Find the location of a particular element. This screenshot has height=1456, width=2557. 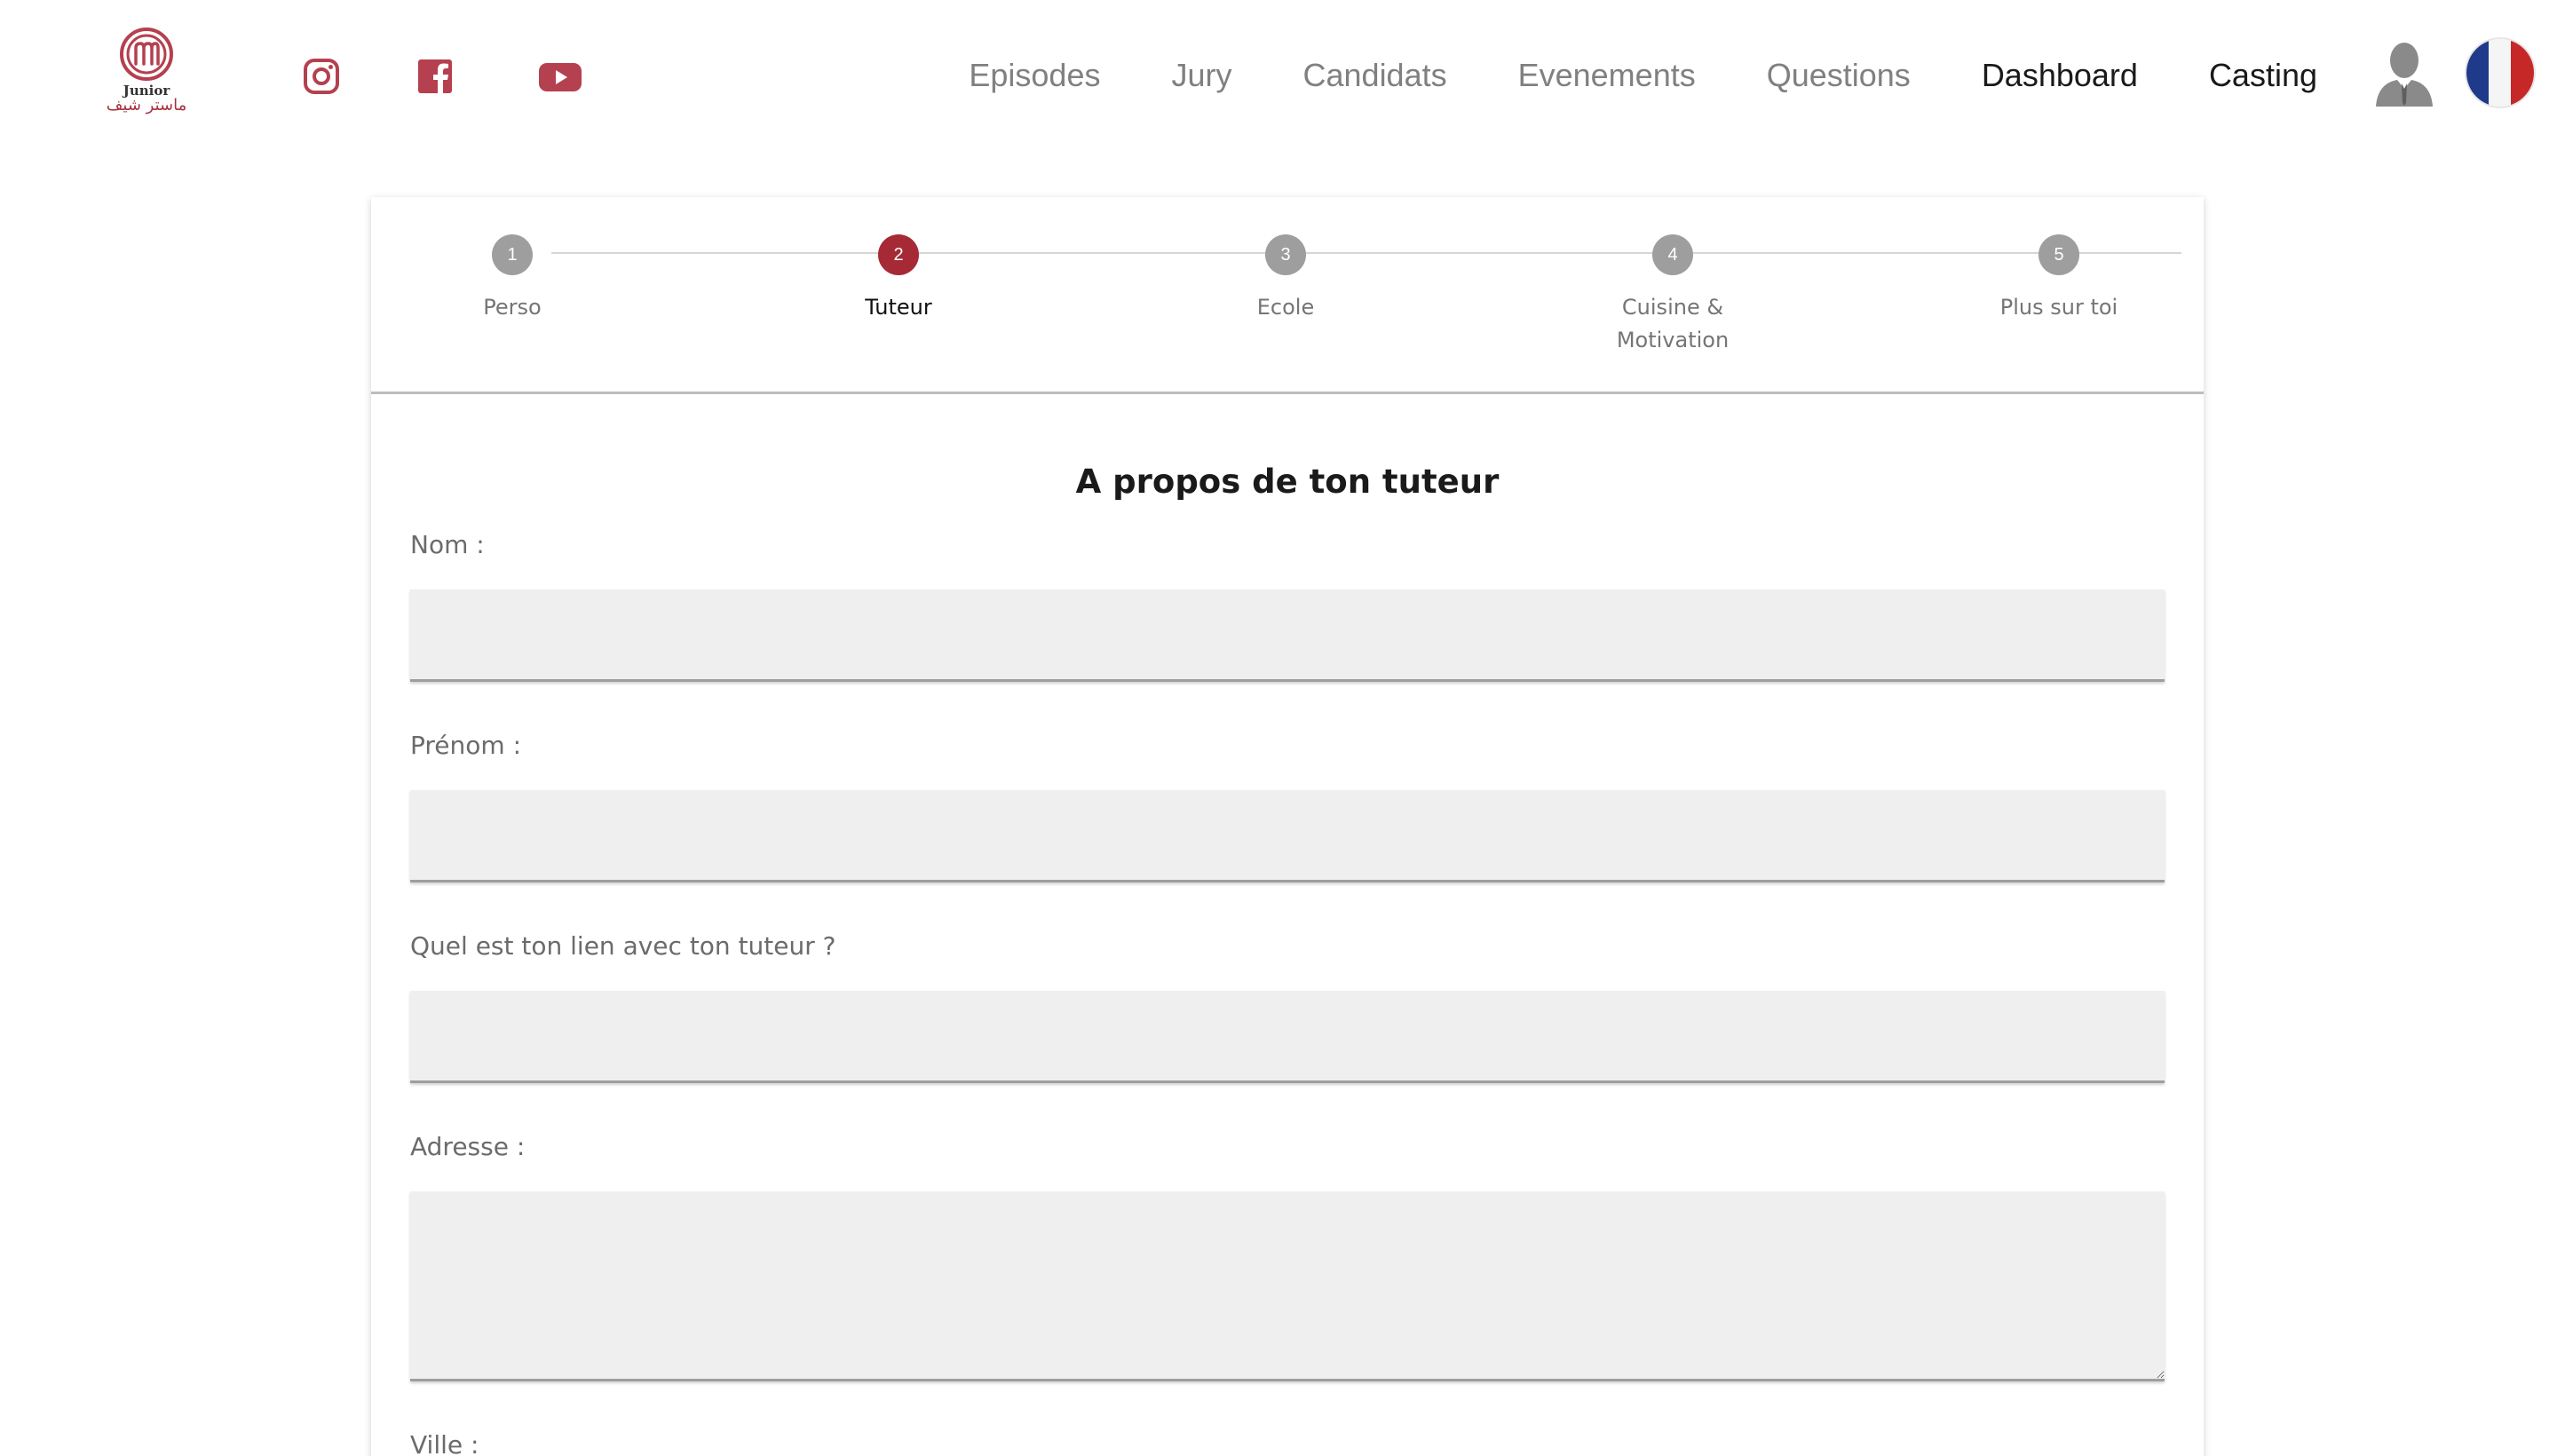

nav-dashboard: Dashboard is located at coordinates (2060, 75).